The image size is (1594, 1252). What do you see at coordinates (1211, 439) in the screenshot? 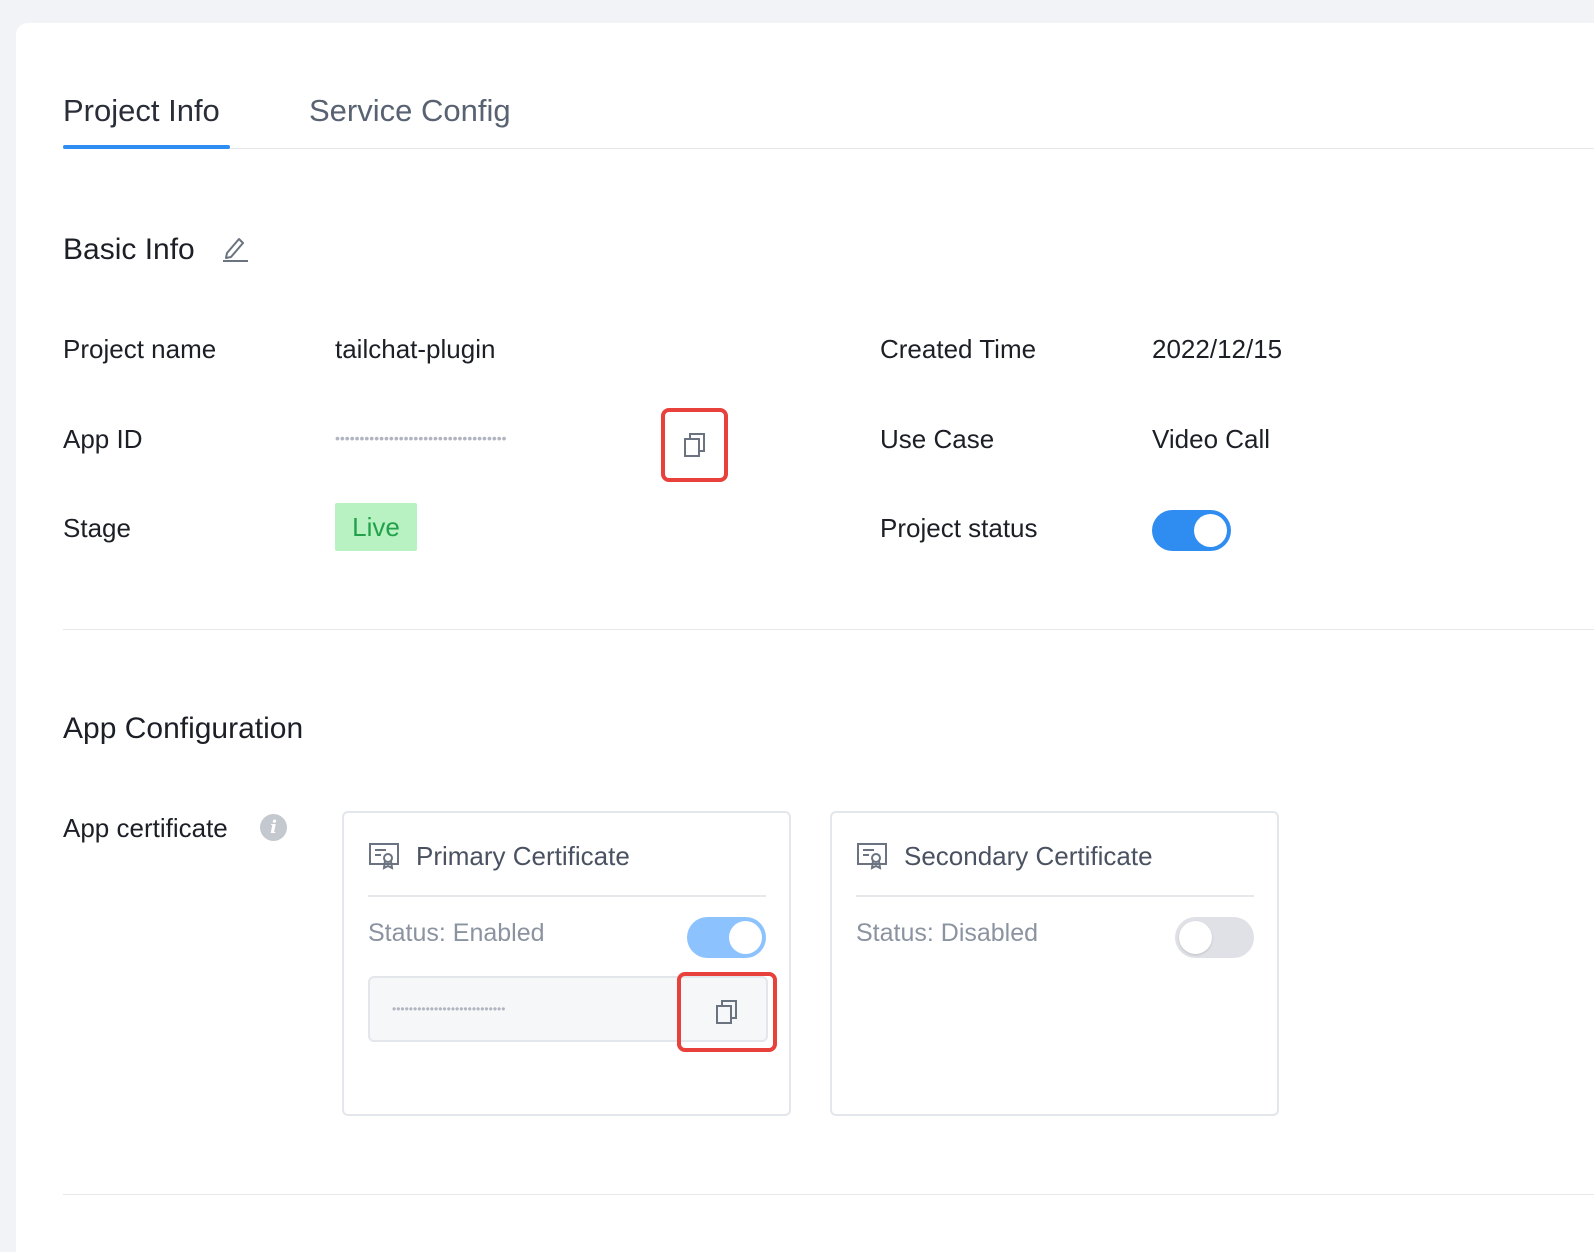
I see `use-case-value: Video Call` at bounding box center [1211, 439].